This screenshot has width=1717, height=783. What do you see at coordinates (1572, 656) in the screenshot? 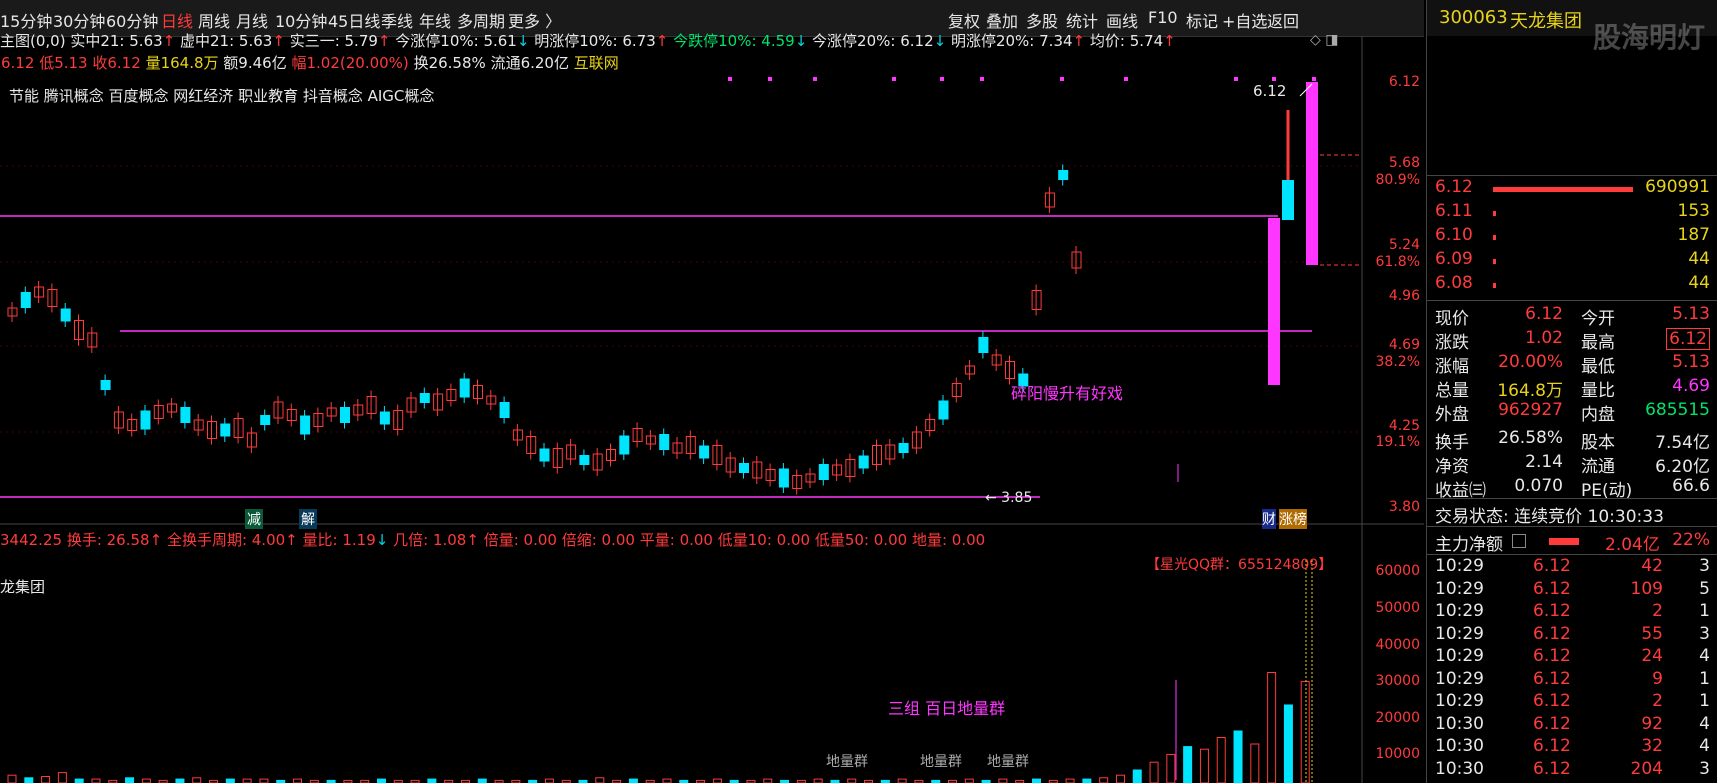
I see `tick-row: 10:29 6.12 24 4` at bounding box center [1572, 656].